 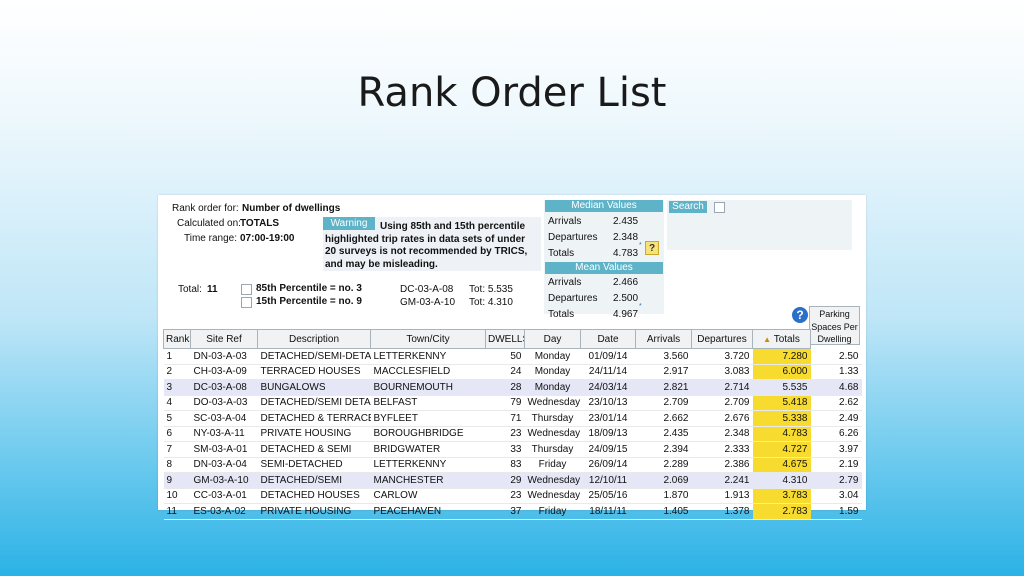 What do you see at coordinates (608, 387) in the screenshot?
I see `cell-date: 24/03/14` at bounding box center [608, 387].